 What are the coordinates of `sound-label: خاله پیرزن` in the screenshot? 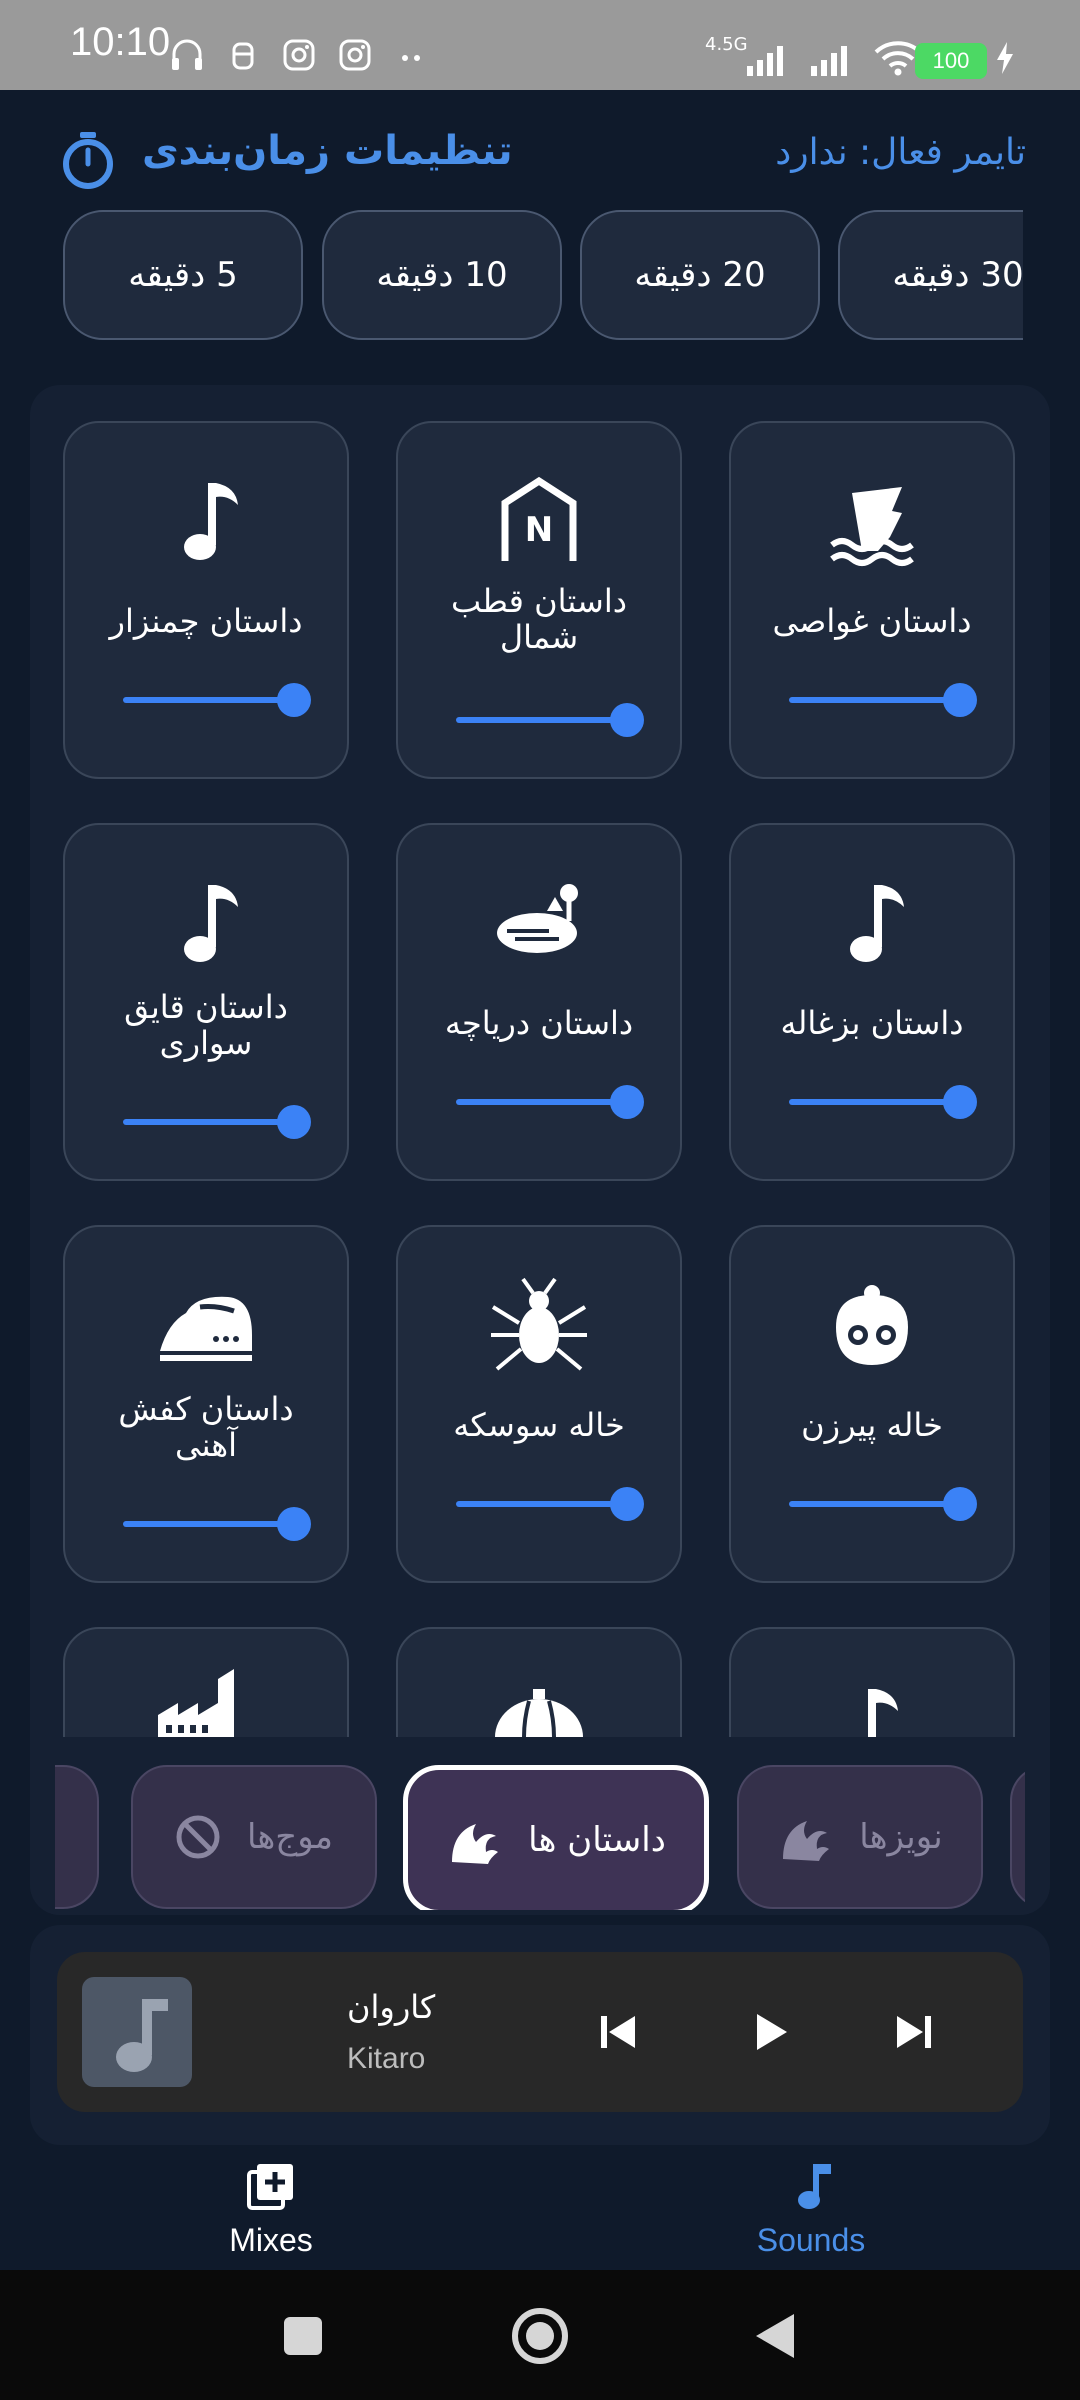 It's located at (872, 1425).